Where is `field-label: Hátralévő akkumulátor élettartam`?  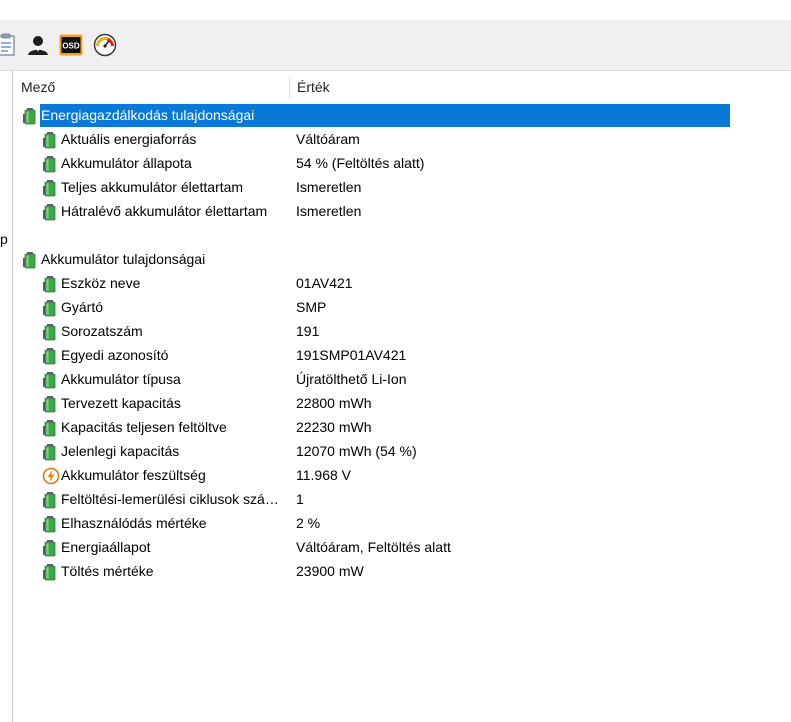
field-label: Hátralévő akkumulátor élettartam is located at coordinates (164, 211).